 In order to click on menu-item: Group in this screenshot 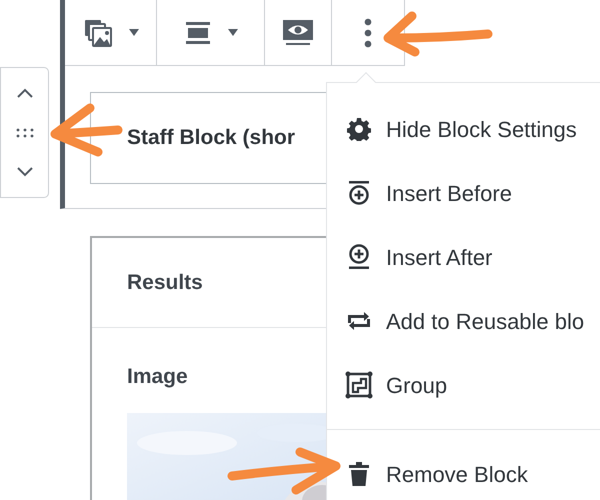, I will do `click(463, 385)`.